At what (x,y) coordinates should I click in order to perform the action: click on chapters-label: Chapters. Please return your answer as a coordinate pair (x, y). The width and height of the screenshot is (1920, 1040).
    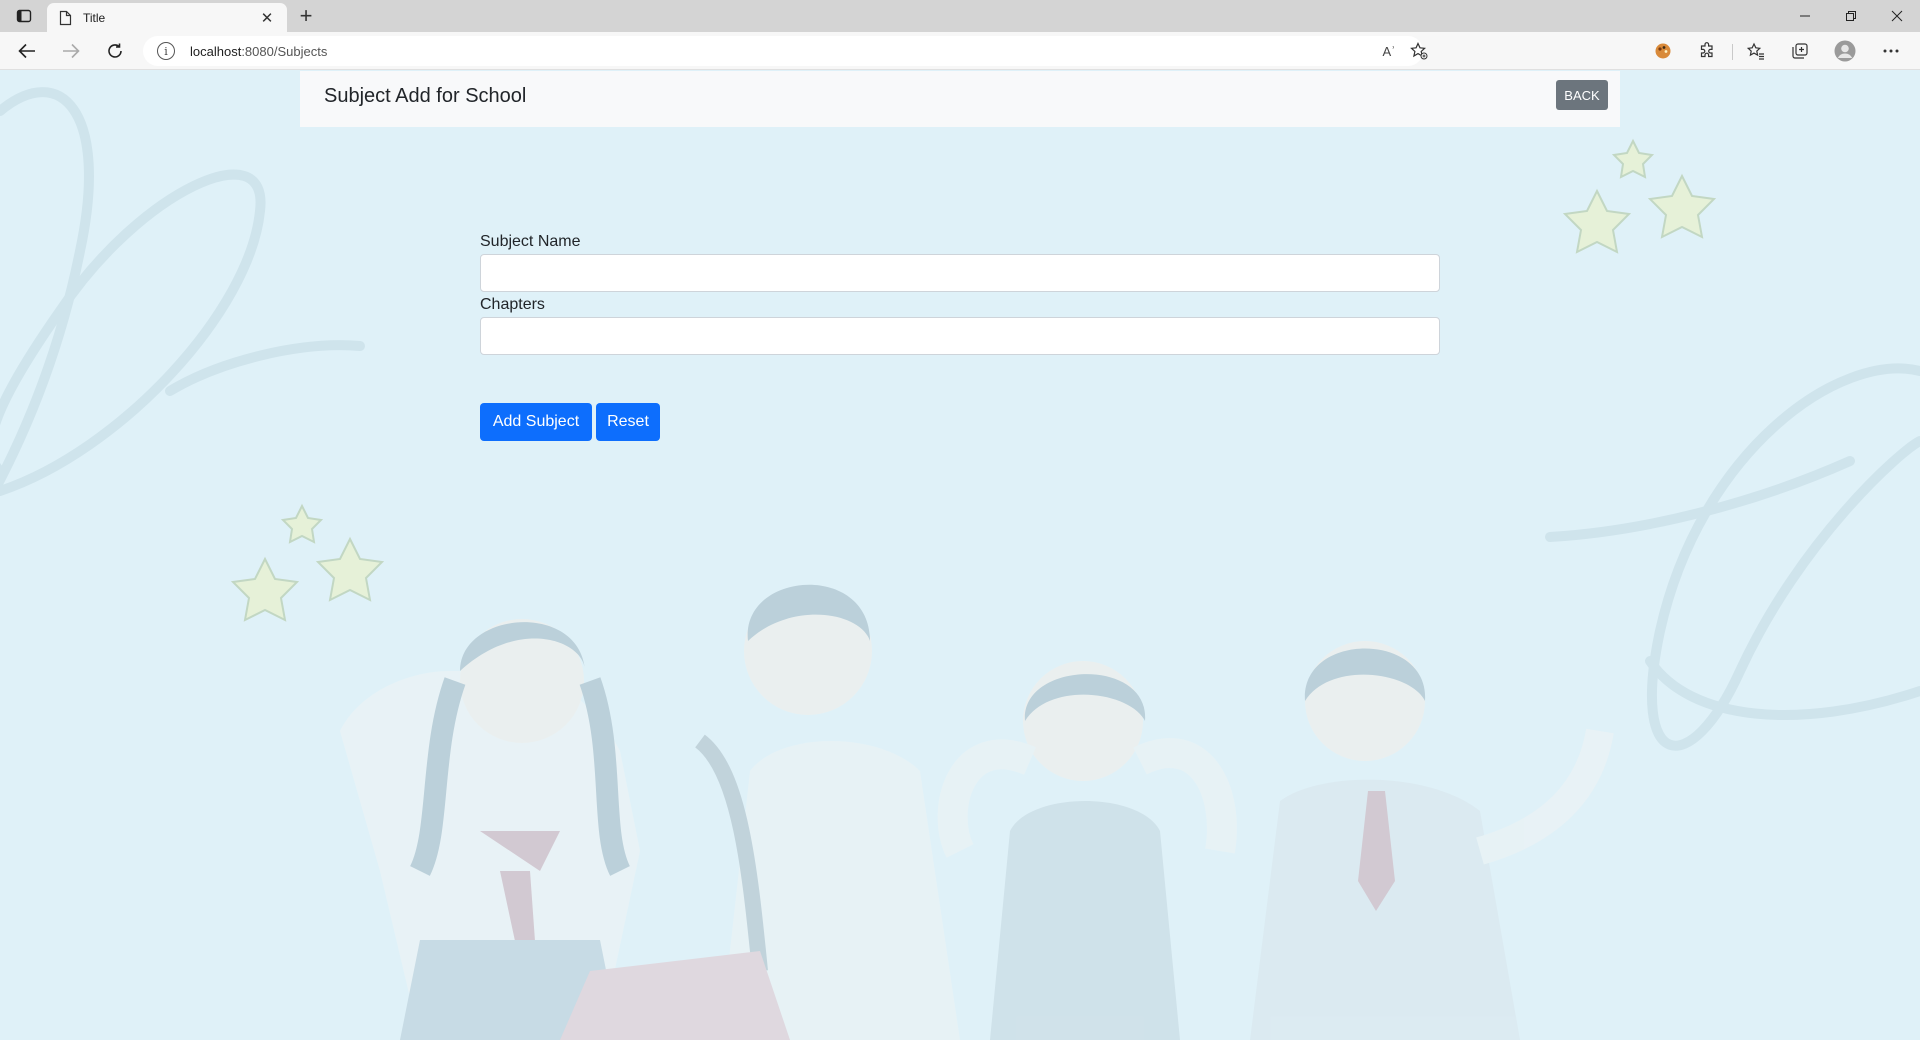
    Looking at the image, I should click on (512, 304).